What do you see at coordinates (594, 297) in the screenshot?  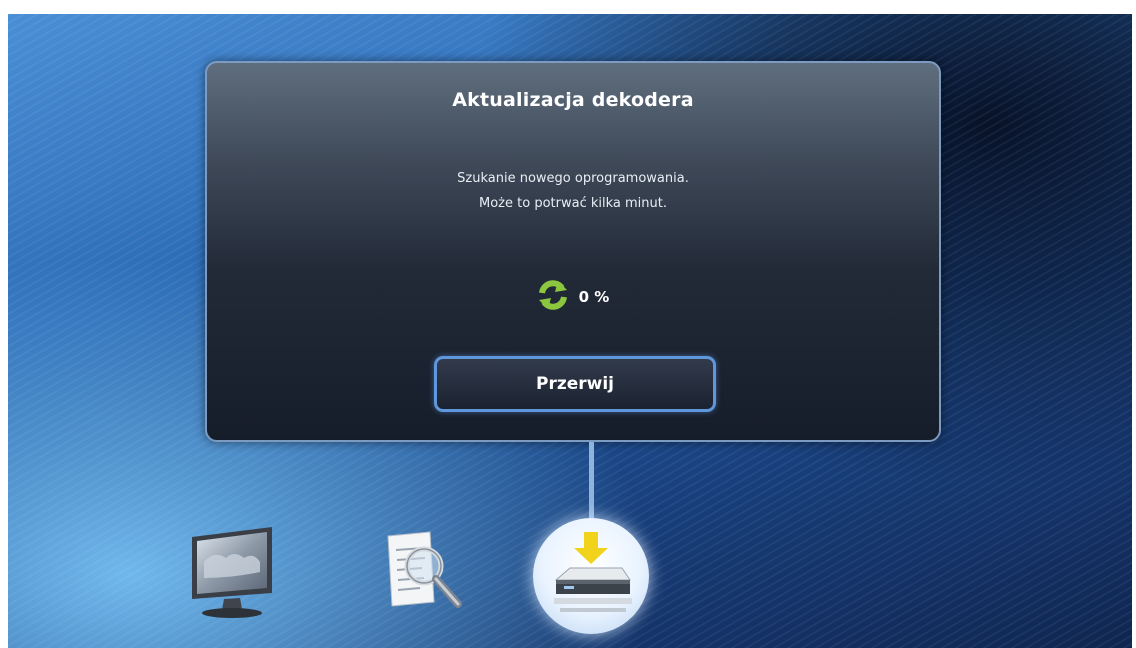 I see `progress-percentage: 0 %` at bounding box center [594, 297].